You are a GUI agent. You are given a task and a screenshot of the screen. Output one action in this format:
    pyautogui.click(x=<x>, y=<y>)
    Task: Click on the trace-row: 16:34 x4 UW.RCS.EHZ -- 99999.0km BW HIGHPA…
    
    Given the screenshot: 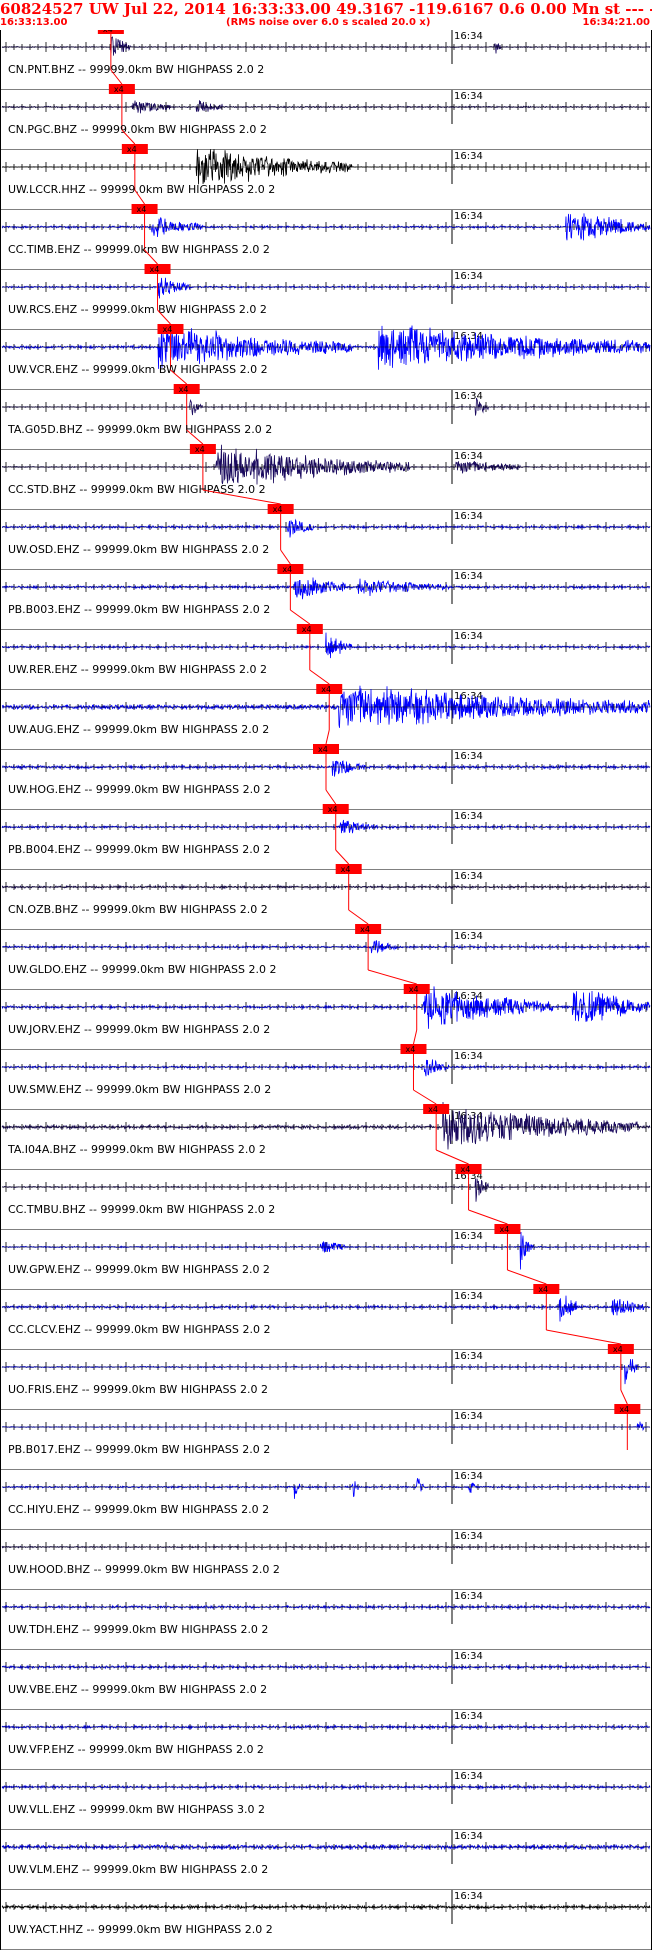 What is the action you would take?
    pyautogui.click(x=326, y=297)
    